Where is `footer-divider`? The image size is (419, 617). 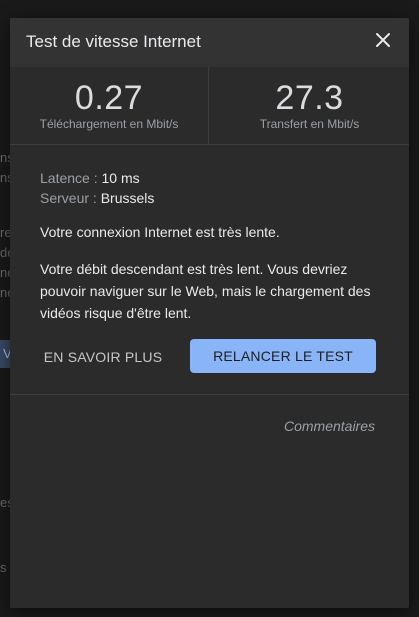
footer-divider is located at coordinates (209, 394).